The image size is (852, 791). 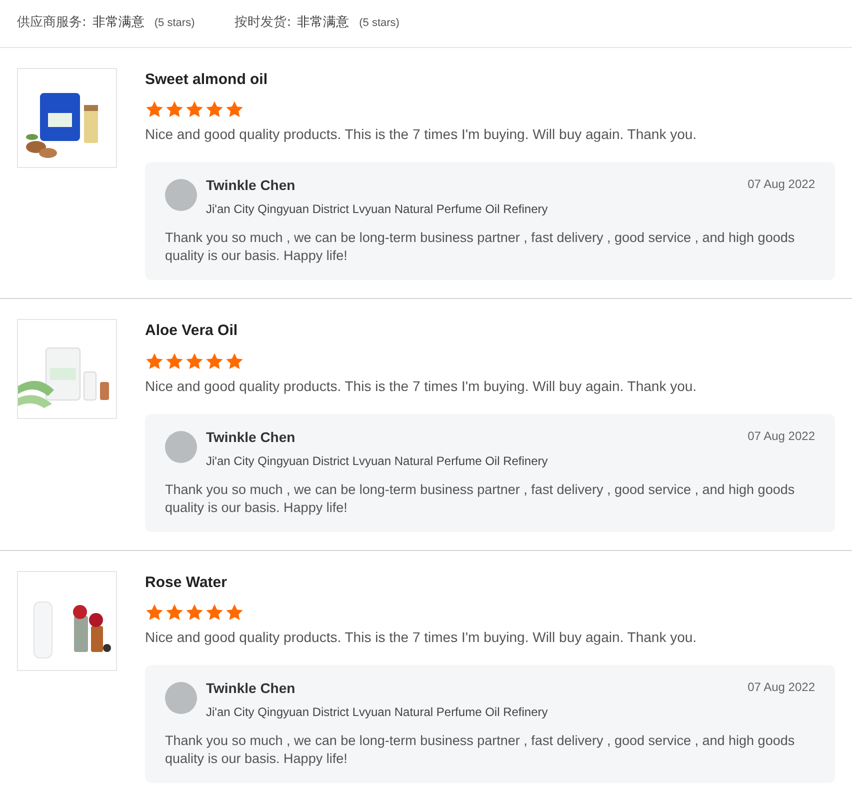 I want to click on product-title: Rose Water, so click(x=490, y=583).